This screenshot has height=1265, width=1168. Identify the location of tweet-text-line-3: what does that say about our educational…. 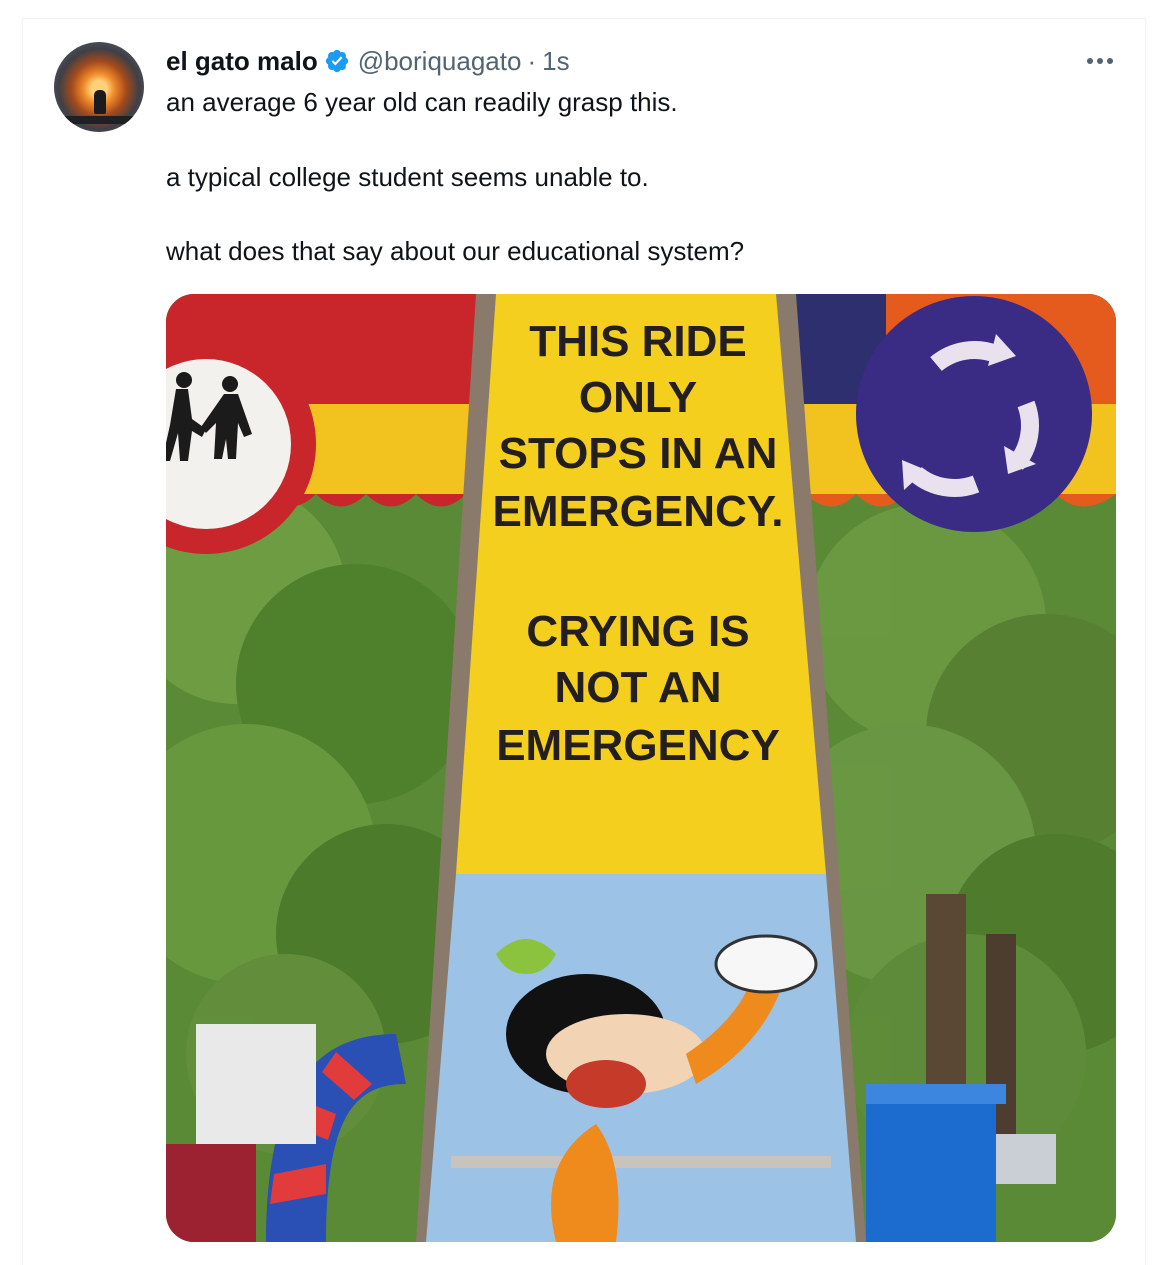
(455, 251).